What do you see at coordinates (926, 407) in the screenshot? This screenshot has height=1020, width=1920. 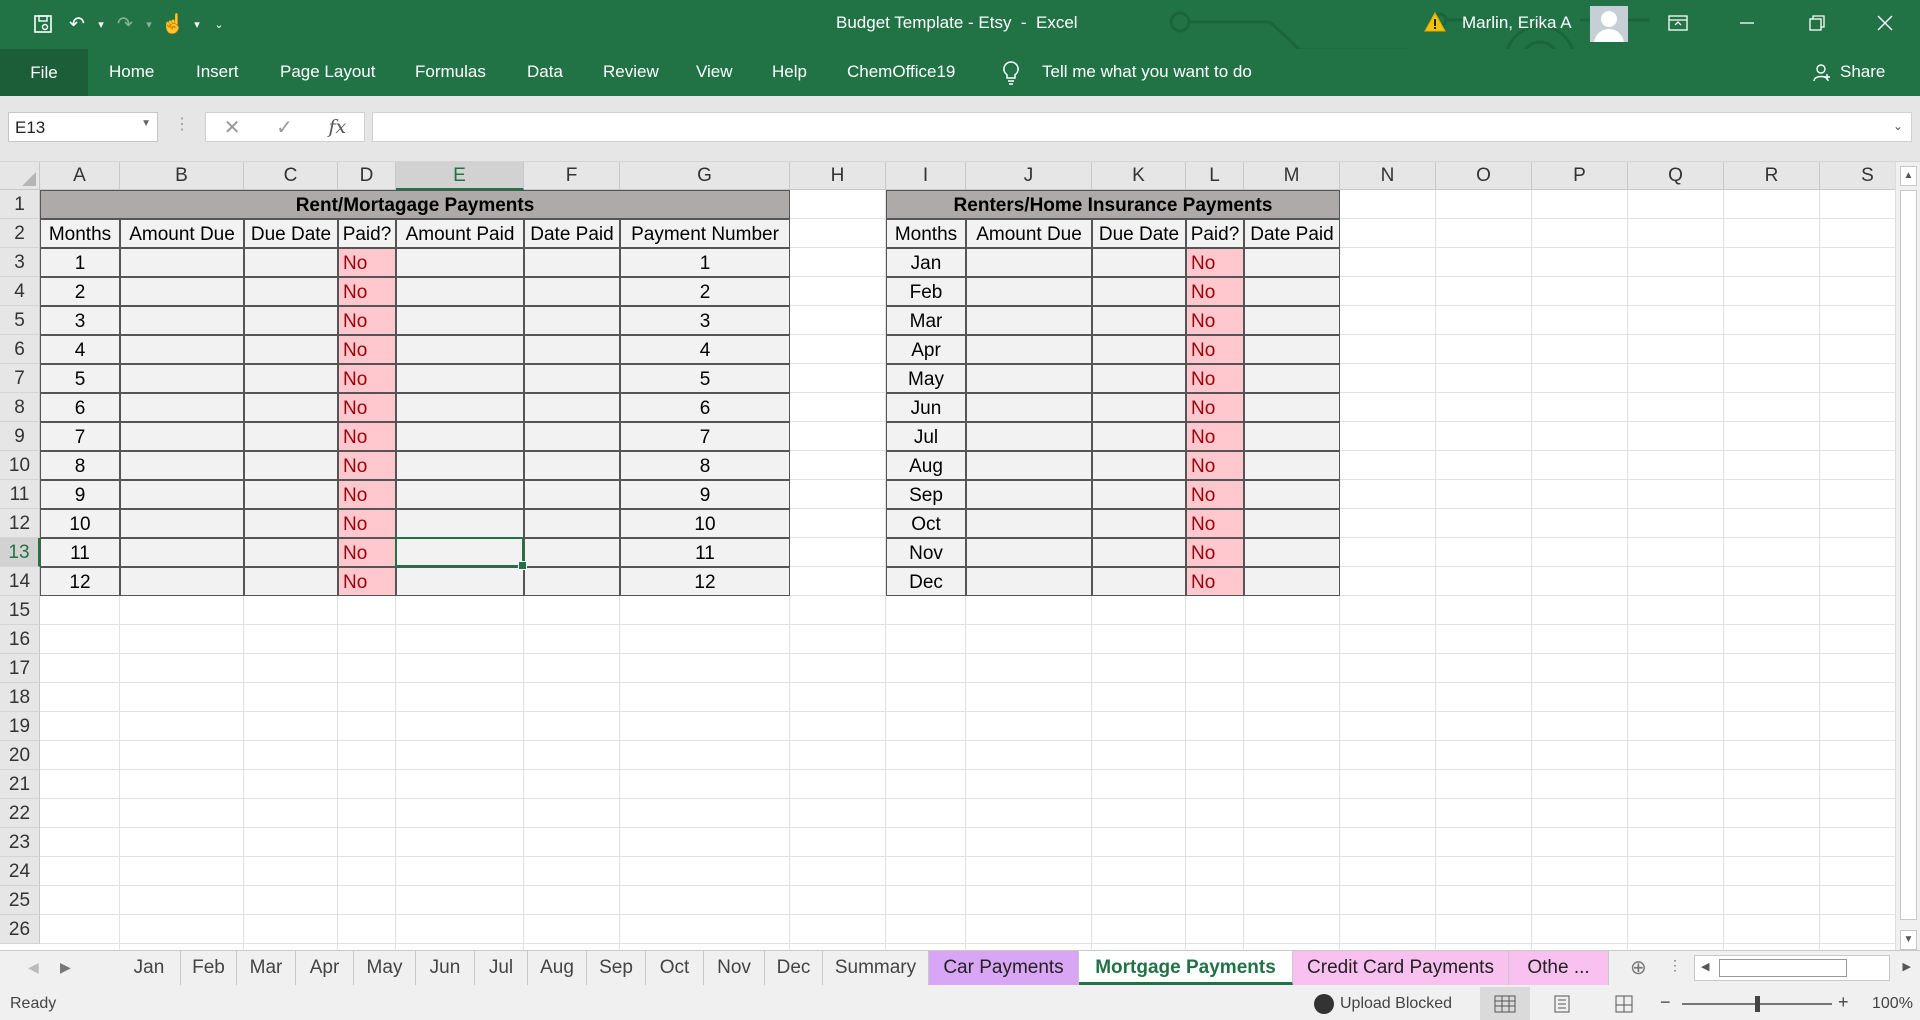 I see `insurance-month-cell: Jun` at bounding box center [926, 407].